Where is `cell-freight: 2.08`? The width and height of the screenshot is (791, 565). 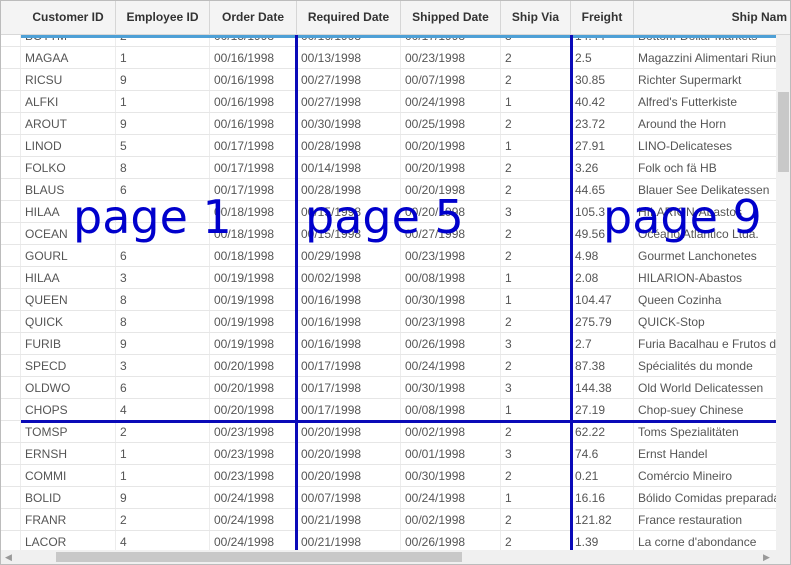
cell-freight: 2.08 is located at coordinates (602, 277).